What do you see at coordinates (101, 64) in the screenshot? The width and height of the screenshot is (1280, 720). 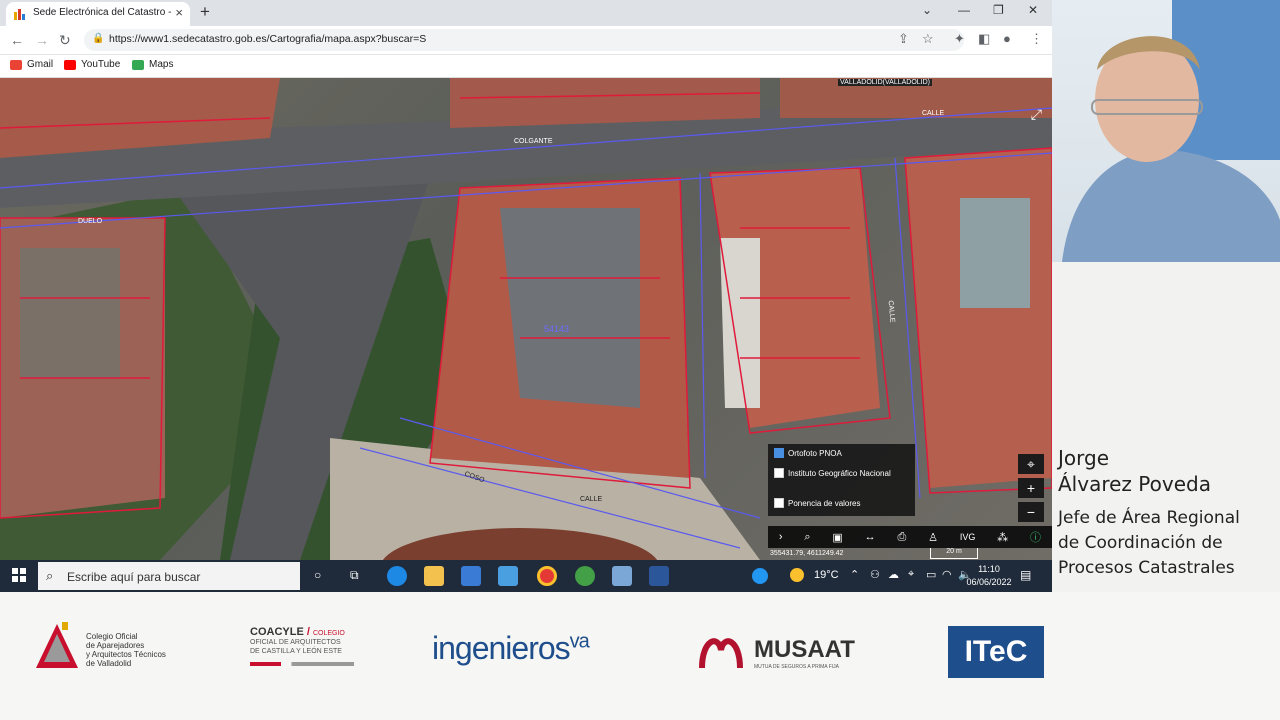 I see `bookmark-label: YouTube` at bounding box center [101, 64].